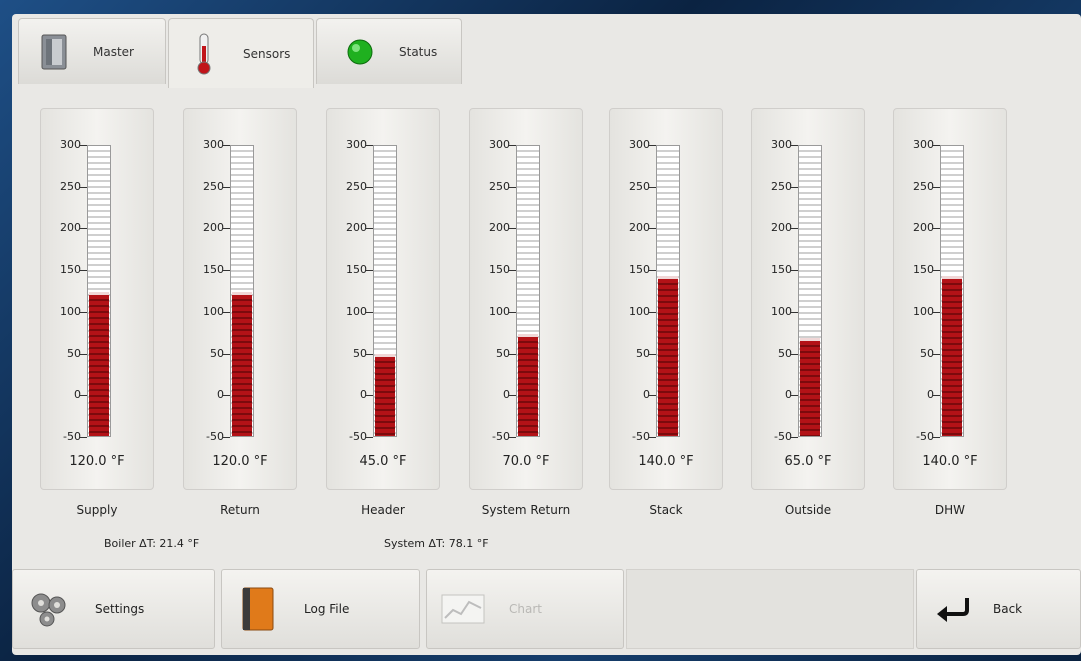 Image resolution: width=1081 pixels, height=661 pixels. What do you see at coordinates (49, 609) in the screenshot?
I see `gears-icon` at bounding box center [49, 609].